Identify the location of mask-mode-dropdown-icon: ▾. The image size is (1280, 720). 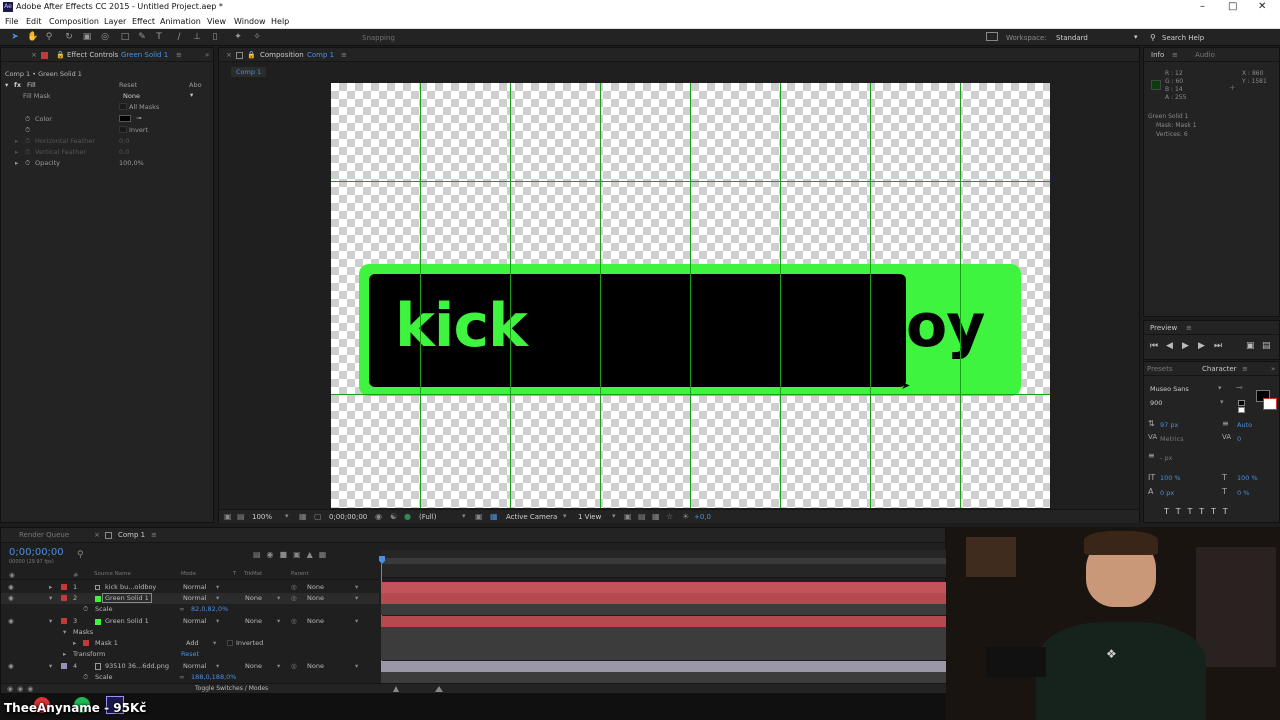
(214, 643).